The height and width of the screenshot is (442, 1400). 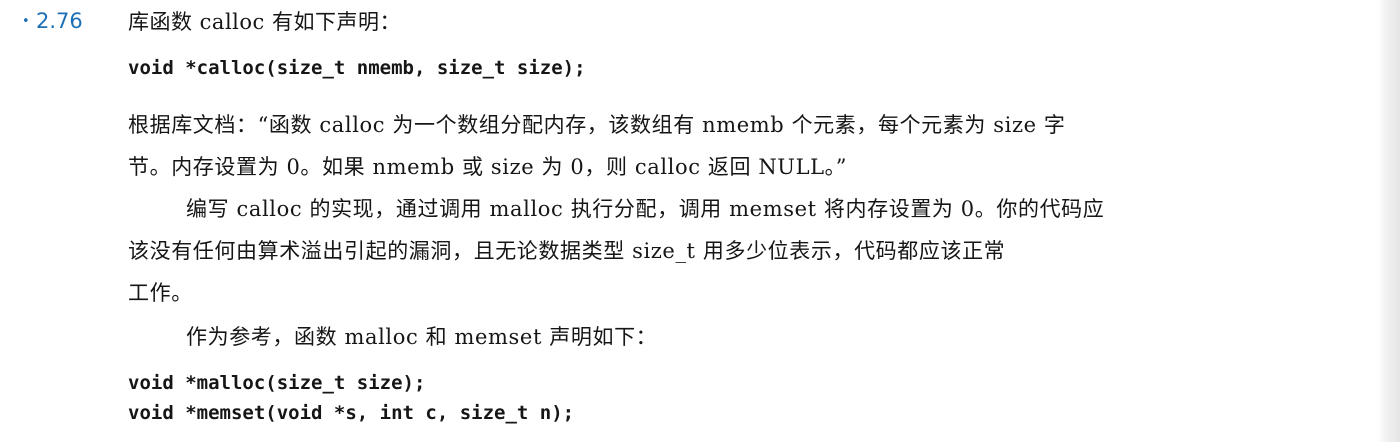 What do you see at coordinates (160, 293) in the screenshot?
I see `paragraph-task-line-3: 工作。` at bounding box center [160, 293].